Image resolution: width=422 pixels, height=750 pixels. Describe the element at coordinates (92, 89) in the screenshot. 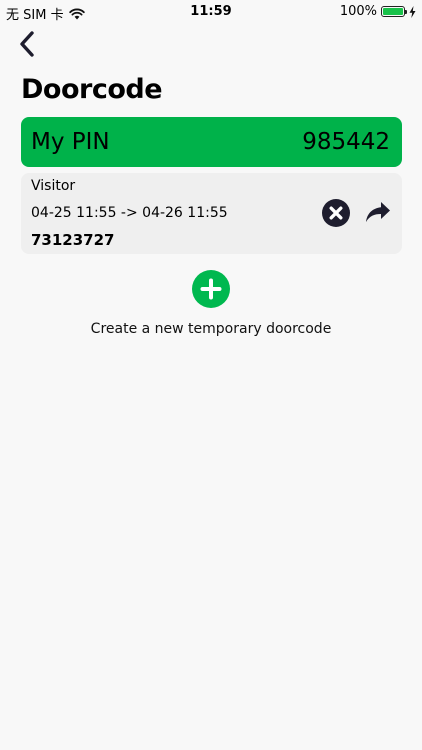

I see `page-title: Doorcode` at that location.